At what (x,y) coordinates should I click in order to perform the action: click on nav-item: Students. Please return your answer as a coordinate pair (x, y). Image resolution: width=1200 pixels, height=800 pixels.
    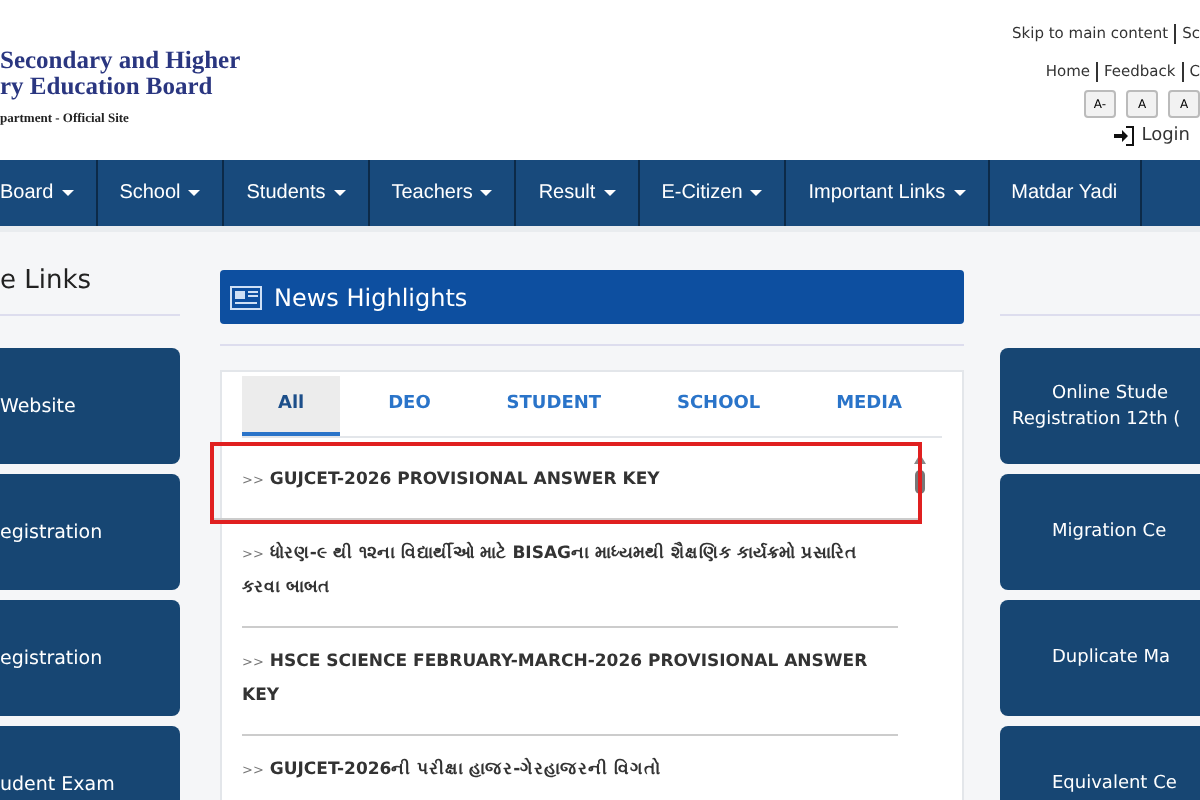
    Looking at the image, I should click on (297, 193).